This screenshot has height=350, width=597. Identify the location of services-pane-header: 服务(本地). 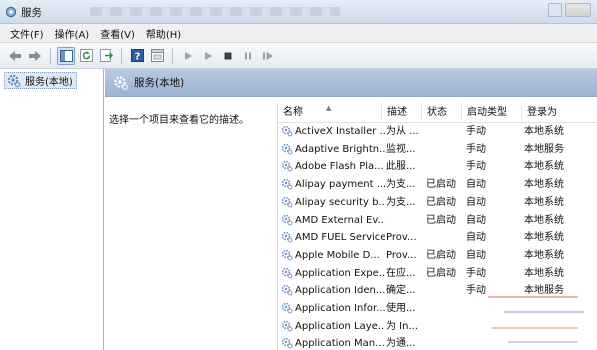
(351, 83).